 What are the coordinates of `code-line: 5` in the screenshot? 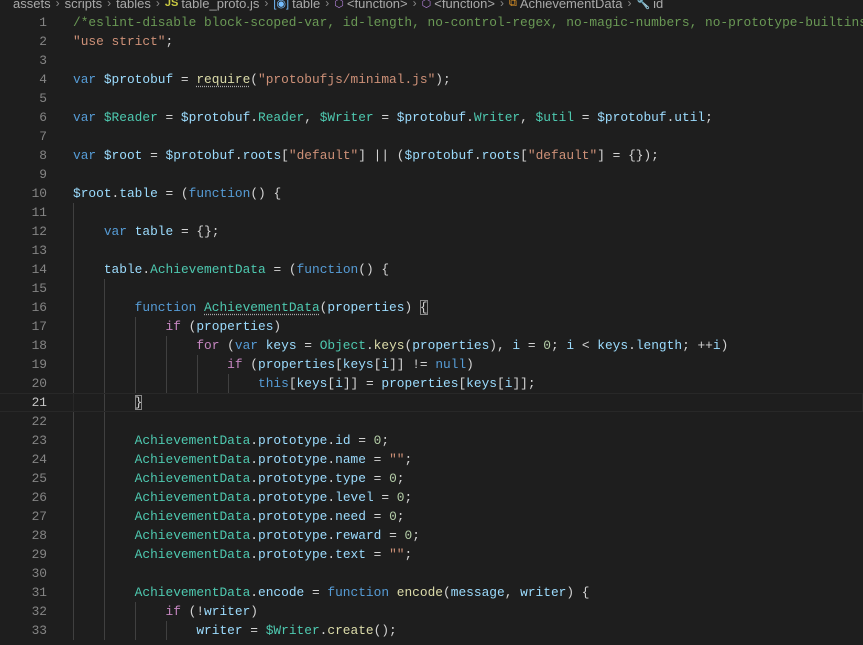 It's located at (431, 98).